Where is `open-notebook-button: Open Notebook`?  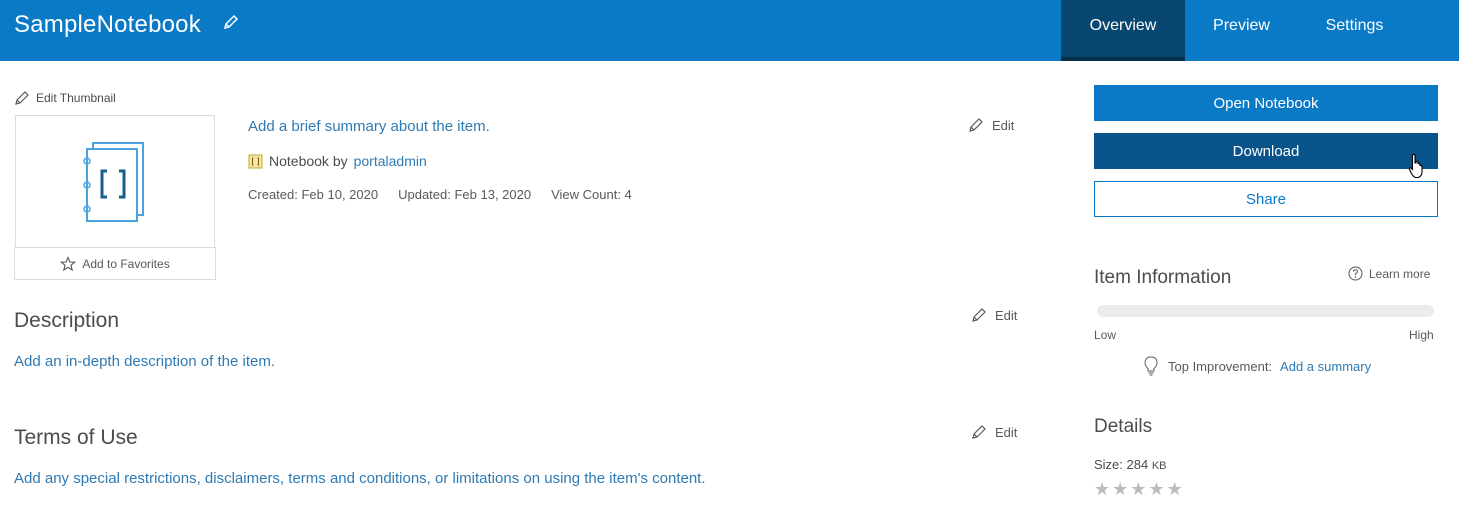 open-notebook-button: Open Notebook is located at coordinates (1266, 103).